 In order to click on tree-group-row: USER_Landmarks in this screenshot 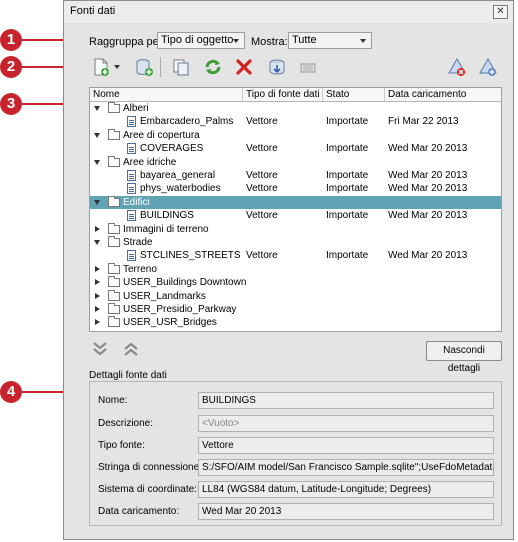, I will do `click(295, 296)`.